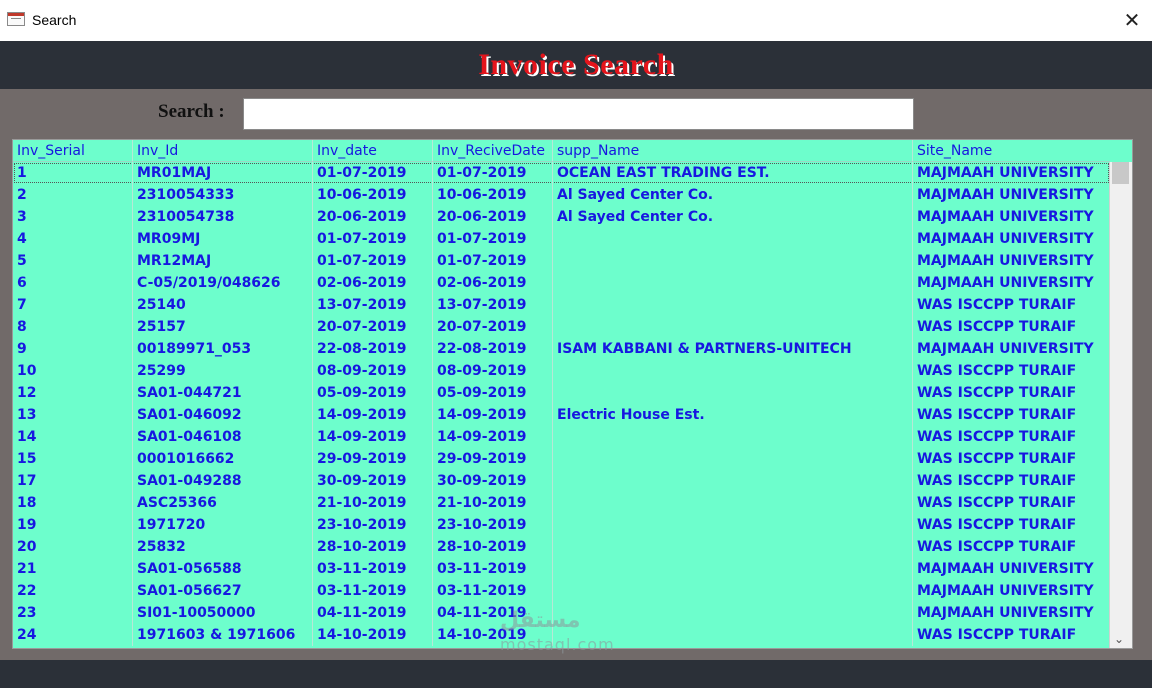 Image resolution: width=1152 pixels, height=688 pixels. What do you see at coordinates (73, 151) in the screenshot?
I see `column-header-inv-serial: Inv_Serial` at bounding box center [73, 151].